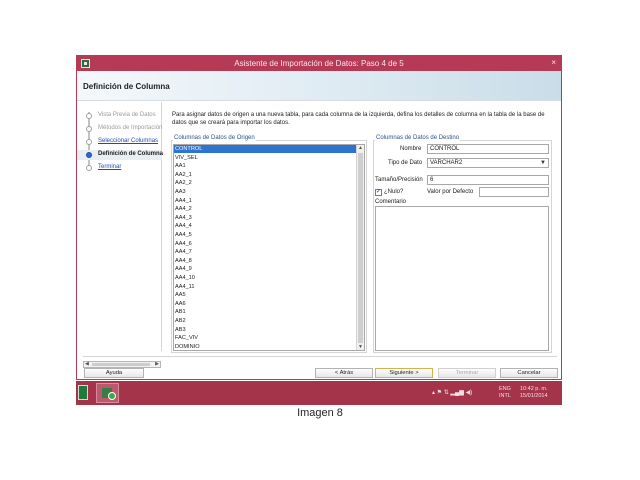 This screenshot has width=640, height=480. What do you see at coordinates (360, 148) in the screenshot?
I see `scroll-up-icon: ▲` at bounding box center [360, 148].